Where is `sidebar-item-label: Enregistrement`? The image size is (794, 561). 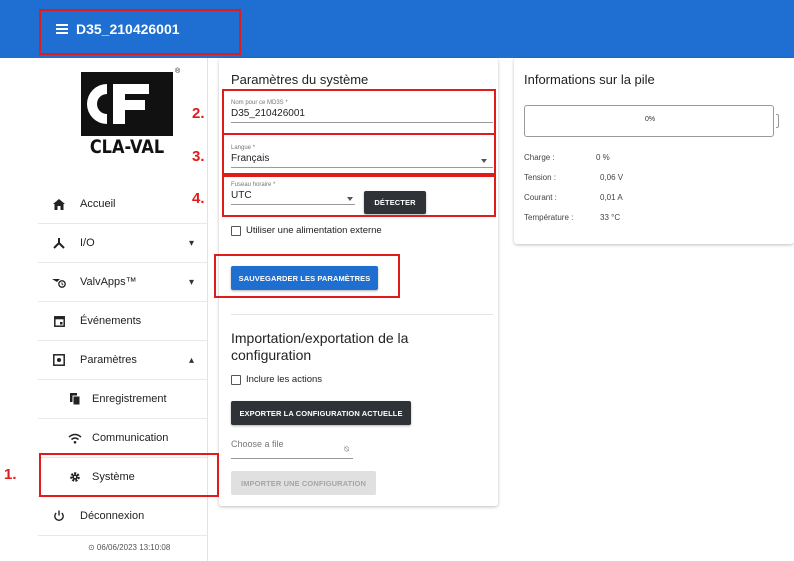 sidebar-item-label: Enregistrement is located at coordinates (129, 399).